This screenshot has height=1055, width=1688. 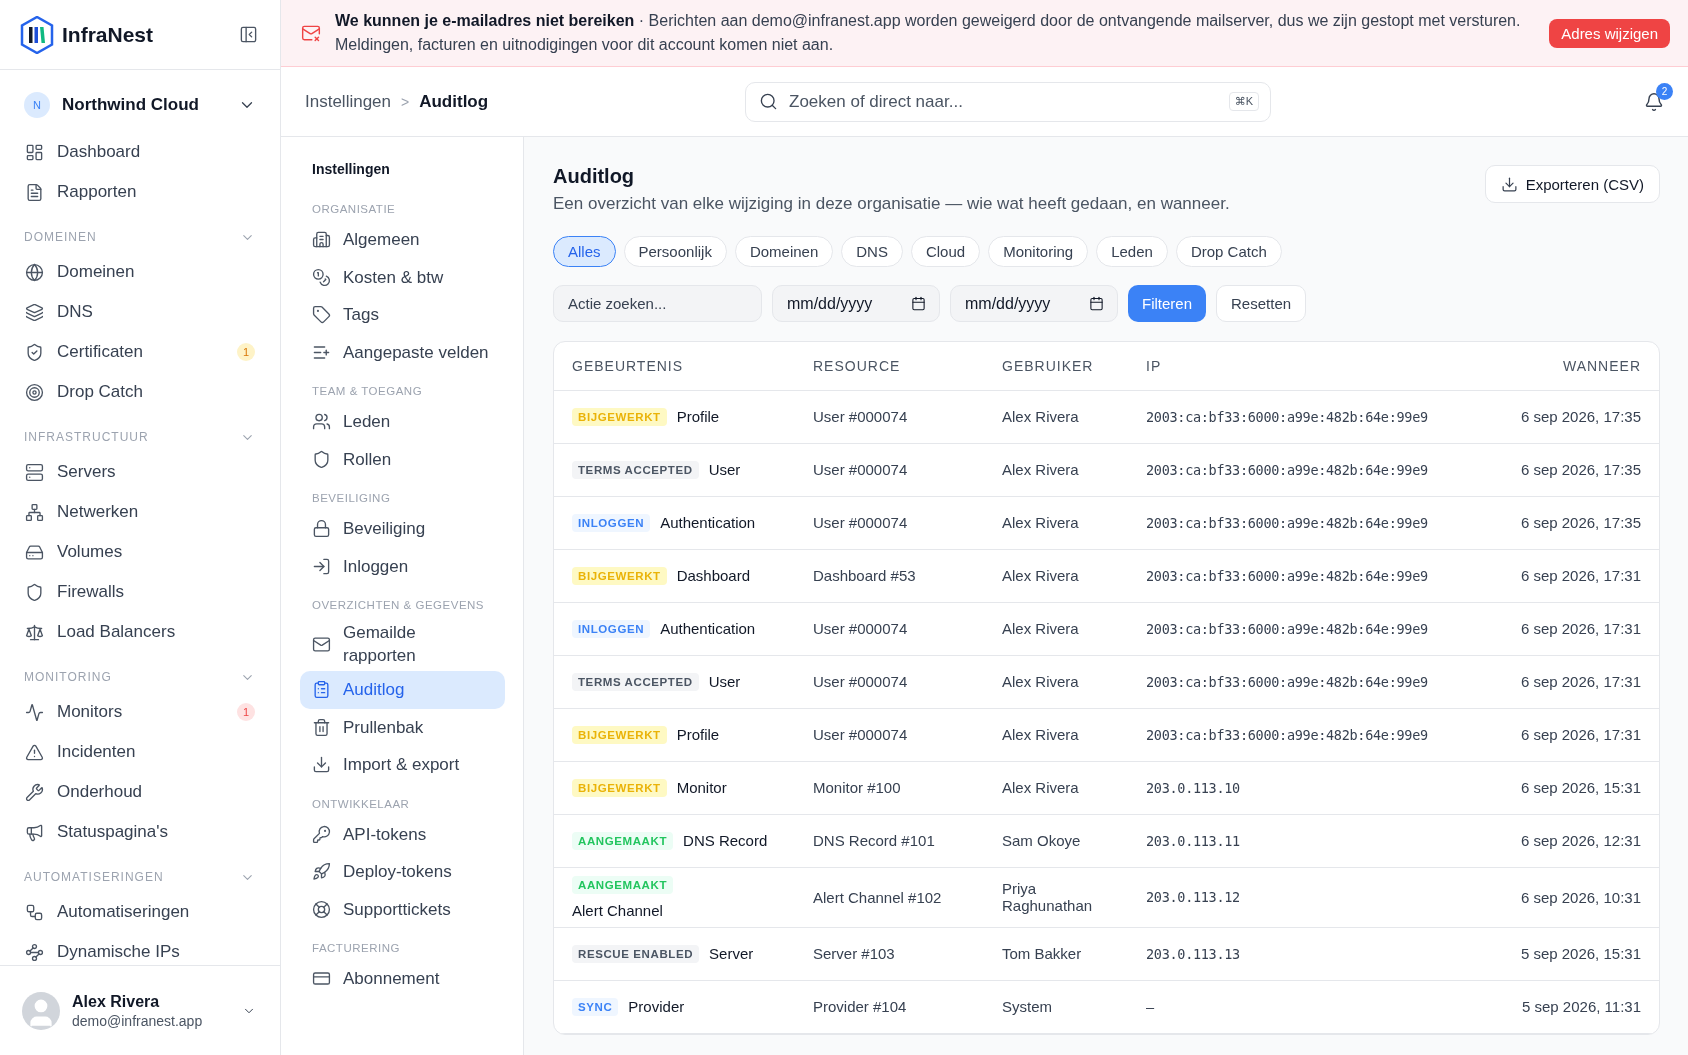 What do you see at coordinates (402, 240) in the screenshot?
I see `settings-item: Algemeen` at bounding box center [402, 240].